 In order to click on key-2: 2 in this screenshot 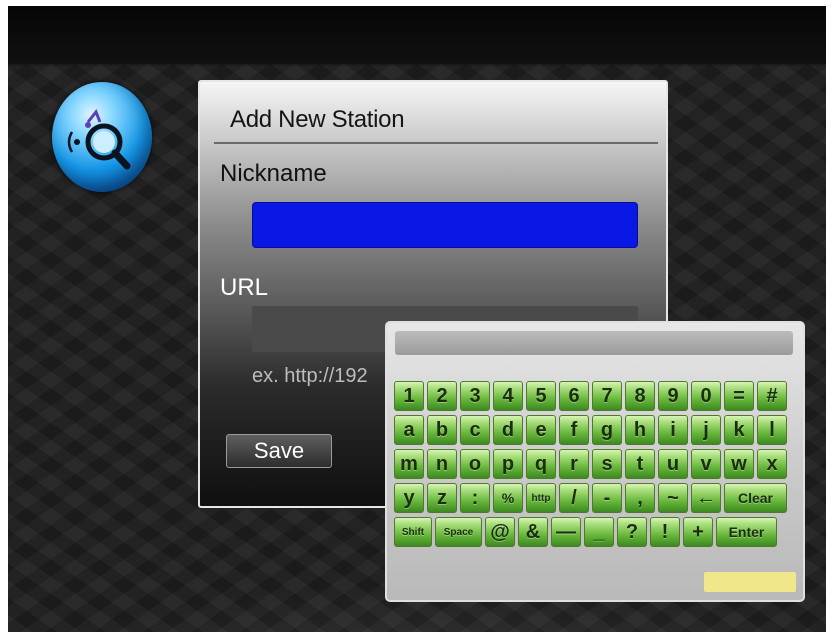, I will do `click(442, 396)`.